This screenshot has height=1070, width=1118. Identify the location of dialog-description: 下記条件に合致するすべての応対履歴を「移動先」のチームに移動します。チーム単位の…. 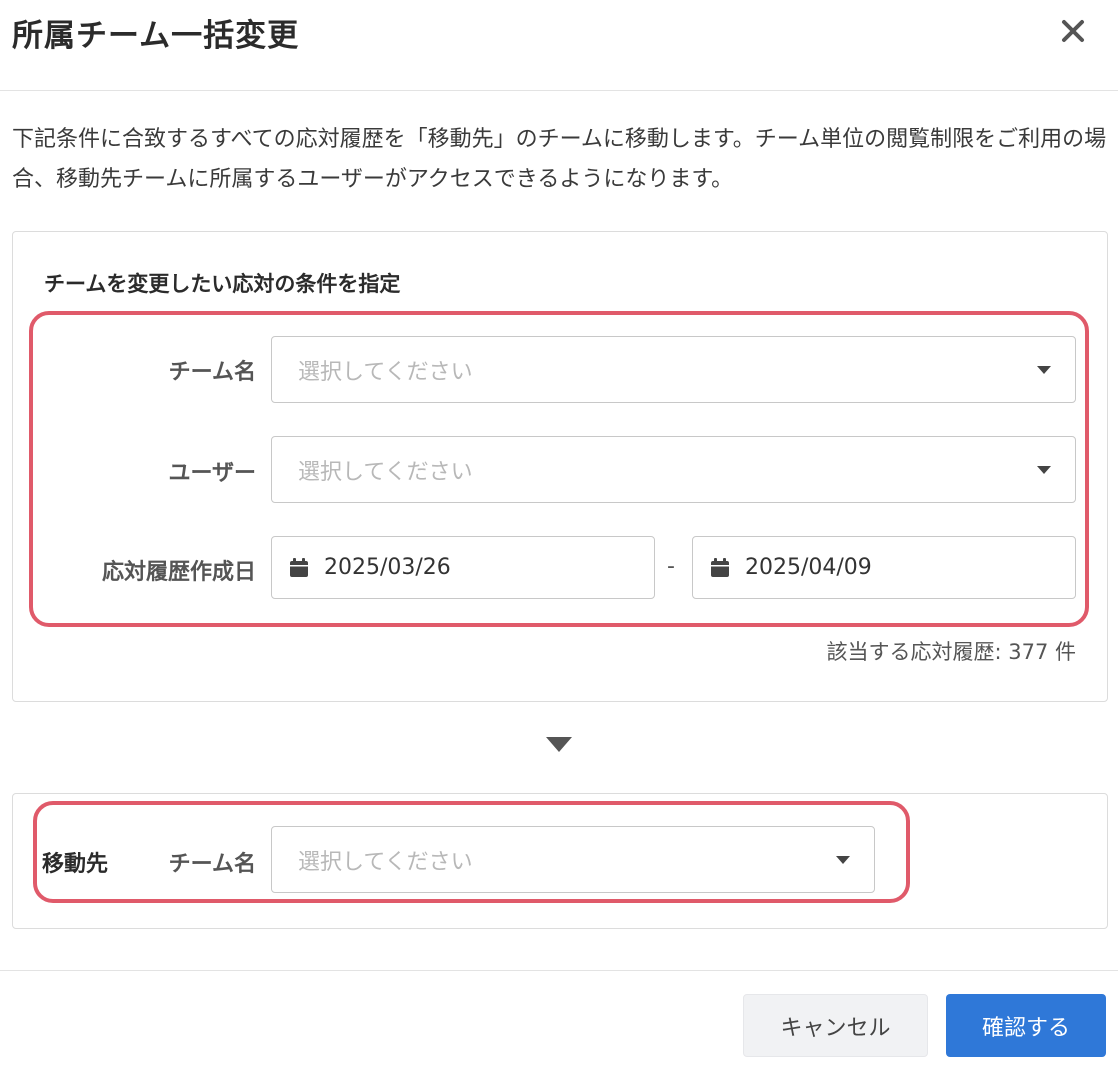
(559, 159).